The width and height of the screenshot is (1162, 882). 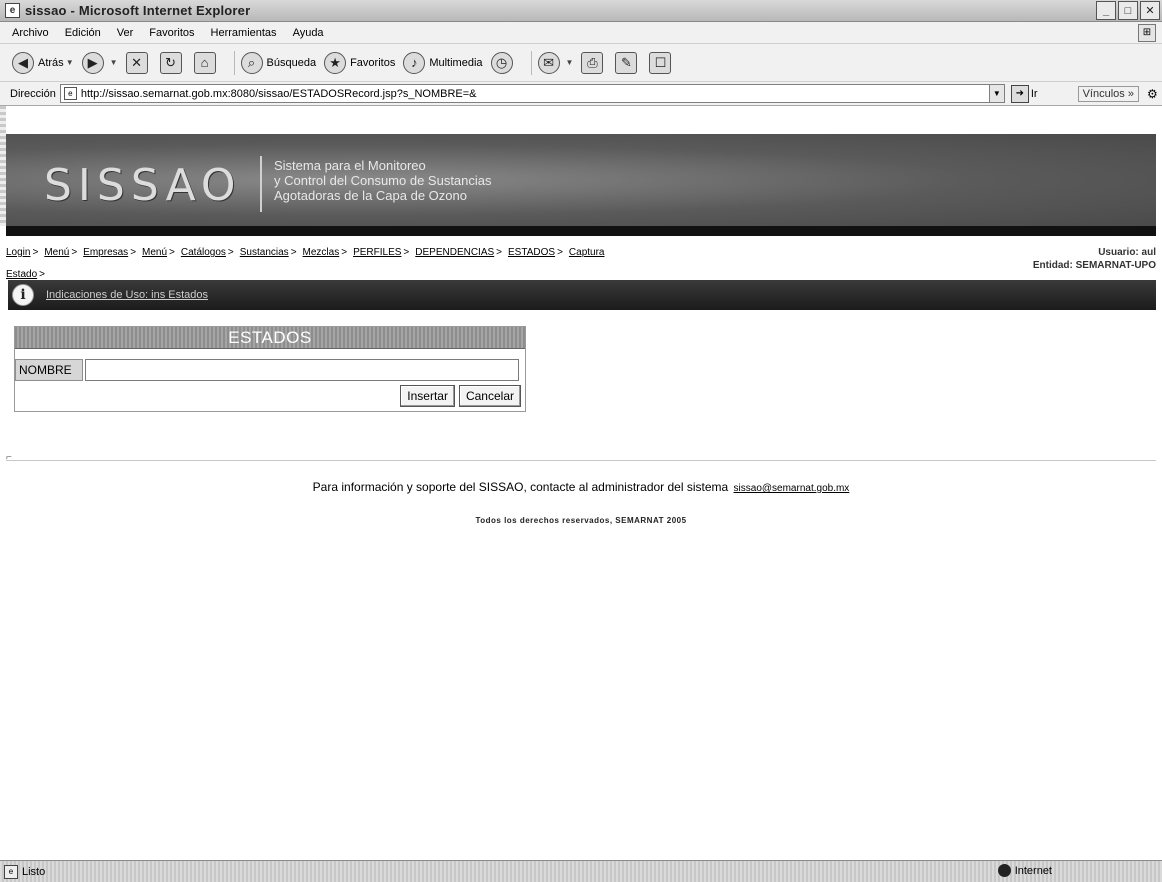 What do you see at coordinates (56, 252) in the screenshot?
I see `crumb-menu: Menú` at bounding box center [56, 252].